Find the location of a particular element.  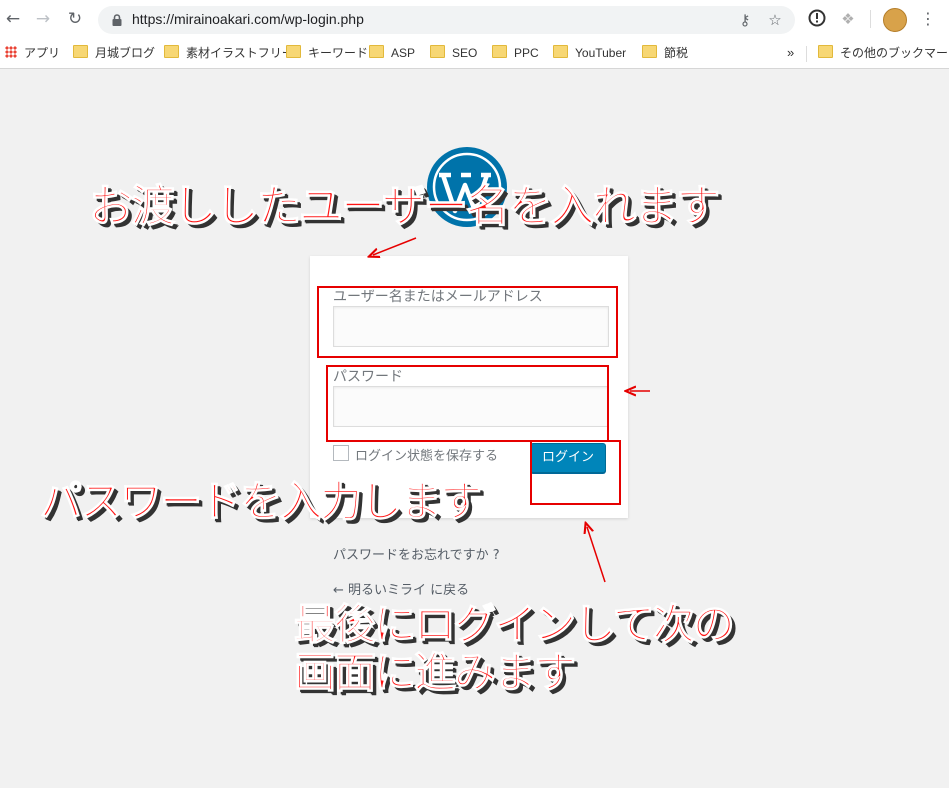

bookmark-item: PPC is located at coordinates (515, 53).